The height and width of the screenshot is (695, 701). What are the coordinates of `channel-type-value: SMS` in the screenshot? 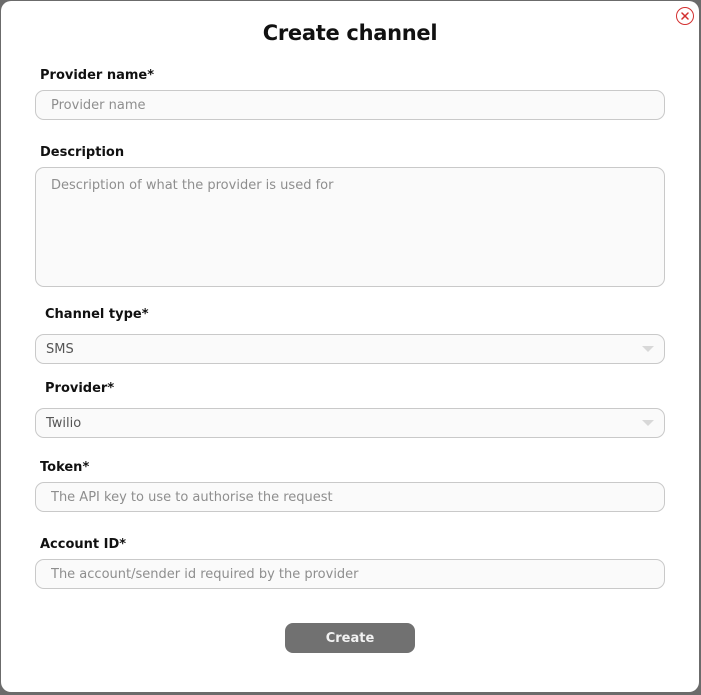 It's located at (60, 349).